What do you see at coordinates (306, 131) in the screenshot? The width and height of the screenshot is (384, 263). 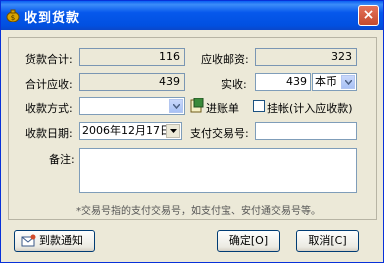 I see `transaction-no-input` at bounding box center [306, 131].